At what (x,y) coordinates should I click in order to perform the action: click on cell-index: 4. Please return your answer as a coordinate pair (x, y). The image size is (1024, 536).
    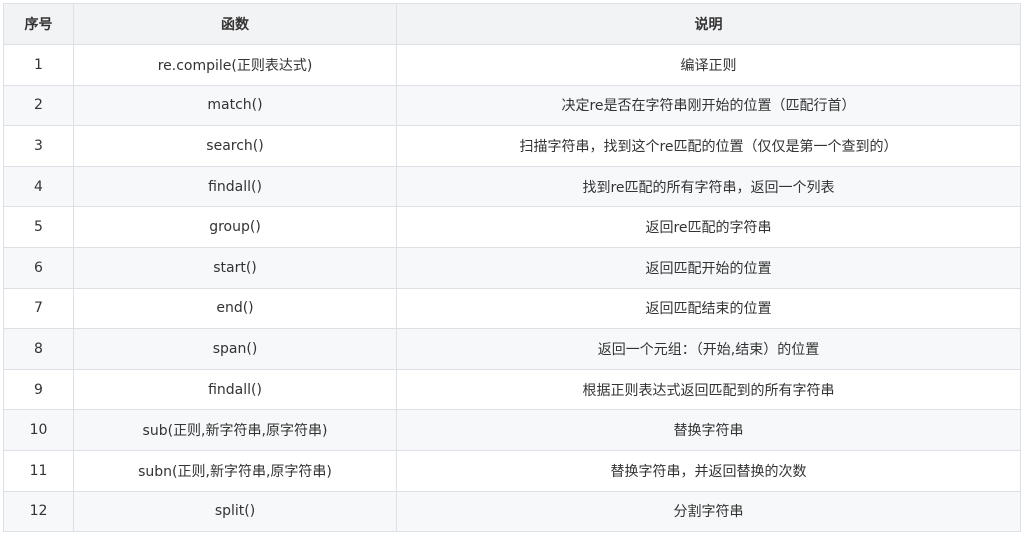
    Looking at the image, I should click on (38, 186).